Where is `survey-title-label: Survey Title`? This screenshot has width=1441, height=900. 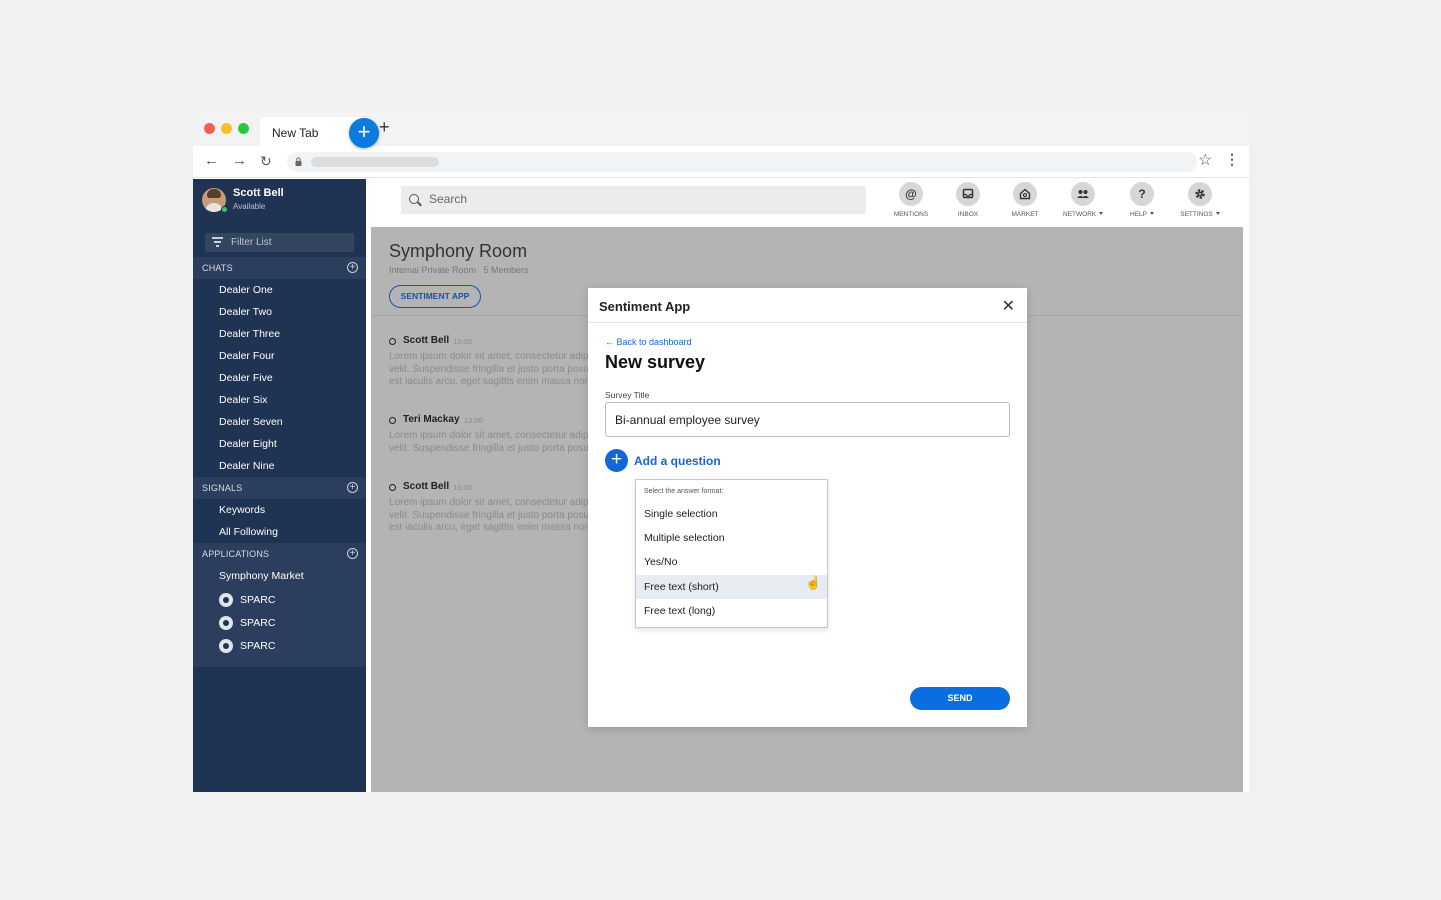 survey-title-label: Survey Title is located at coordinates (627, 395).